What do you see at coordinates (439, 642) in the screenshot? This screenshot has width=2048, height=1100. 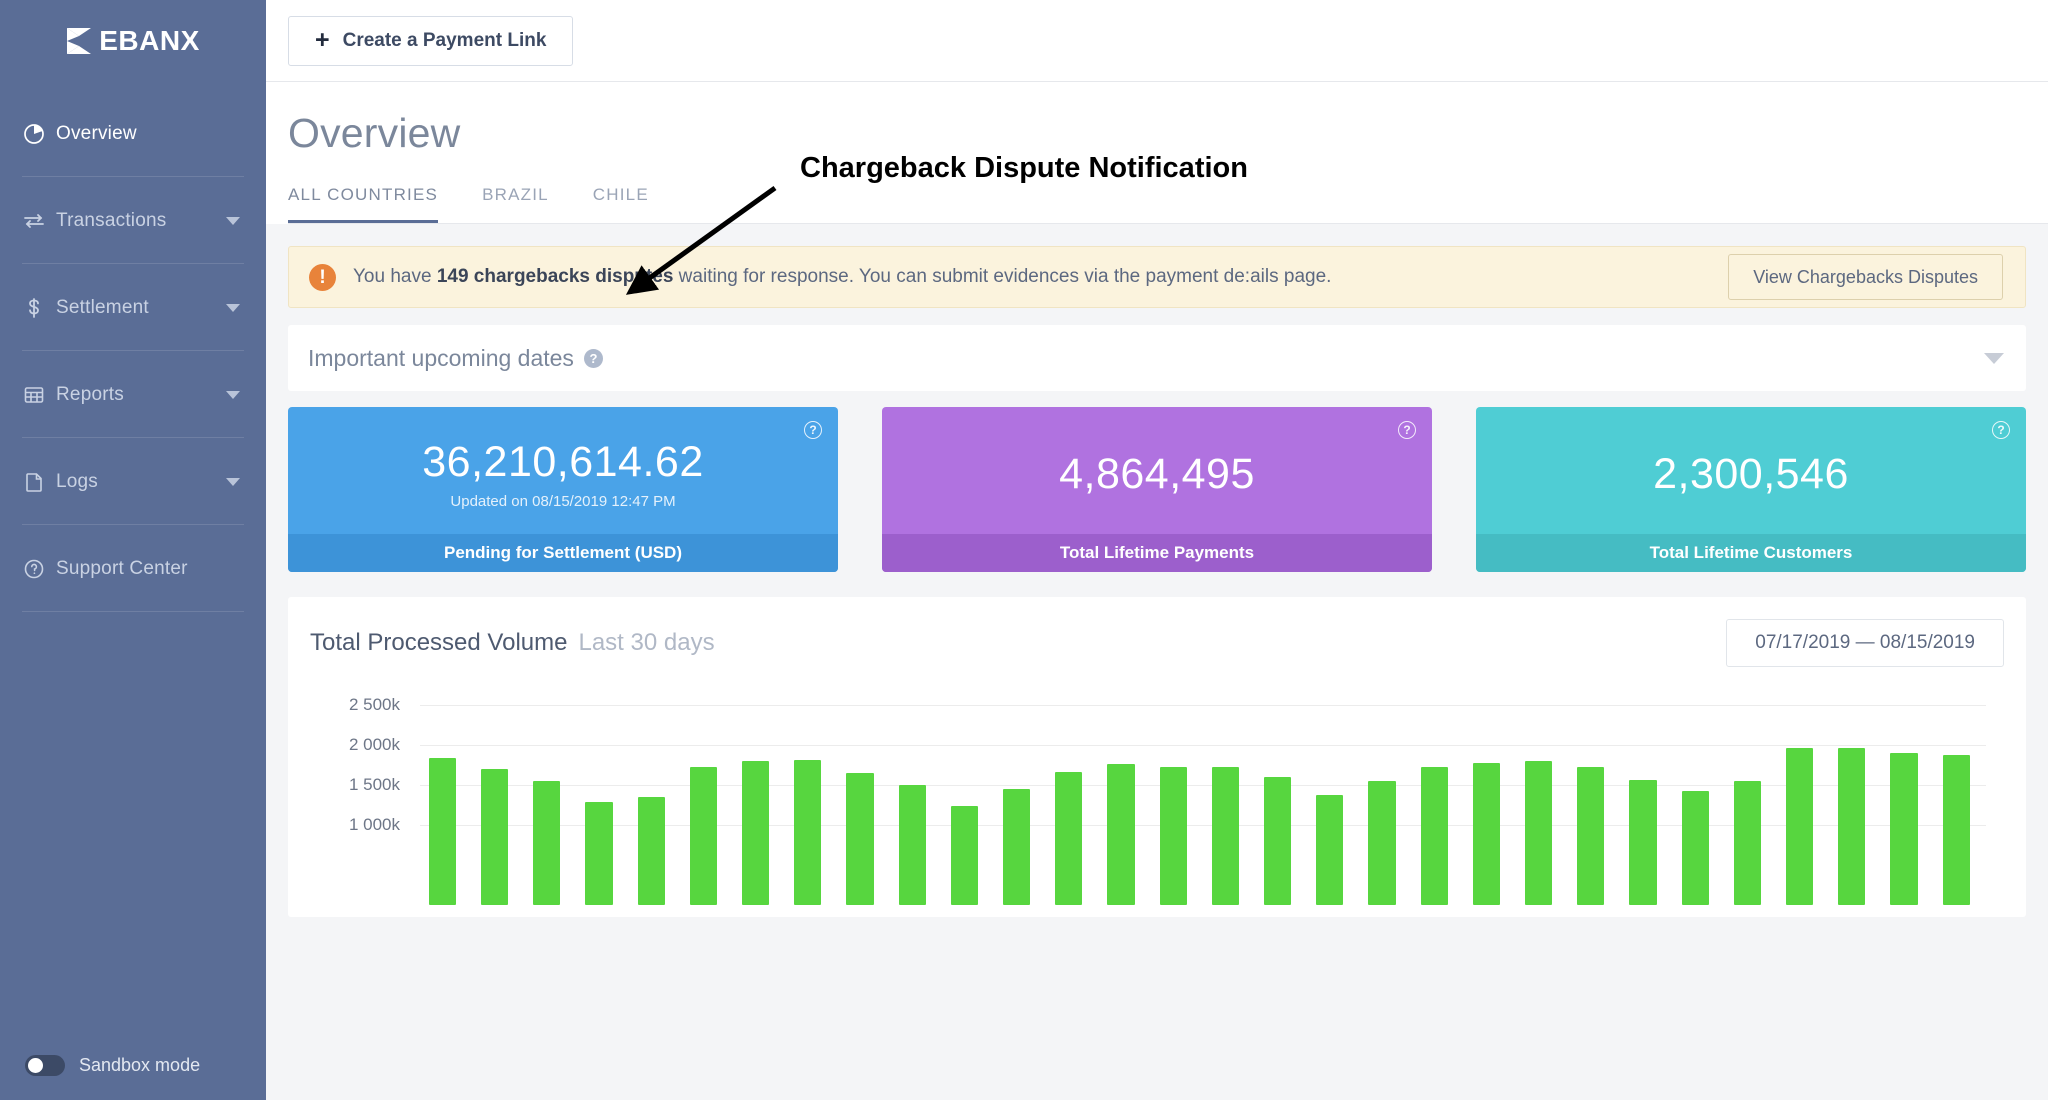 I see `chart-title: Total Processed Volume` at bounding box center [439, 642].